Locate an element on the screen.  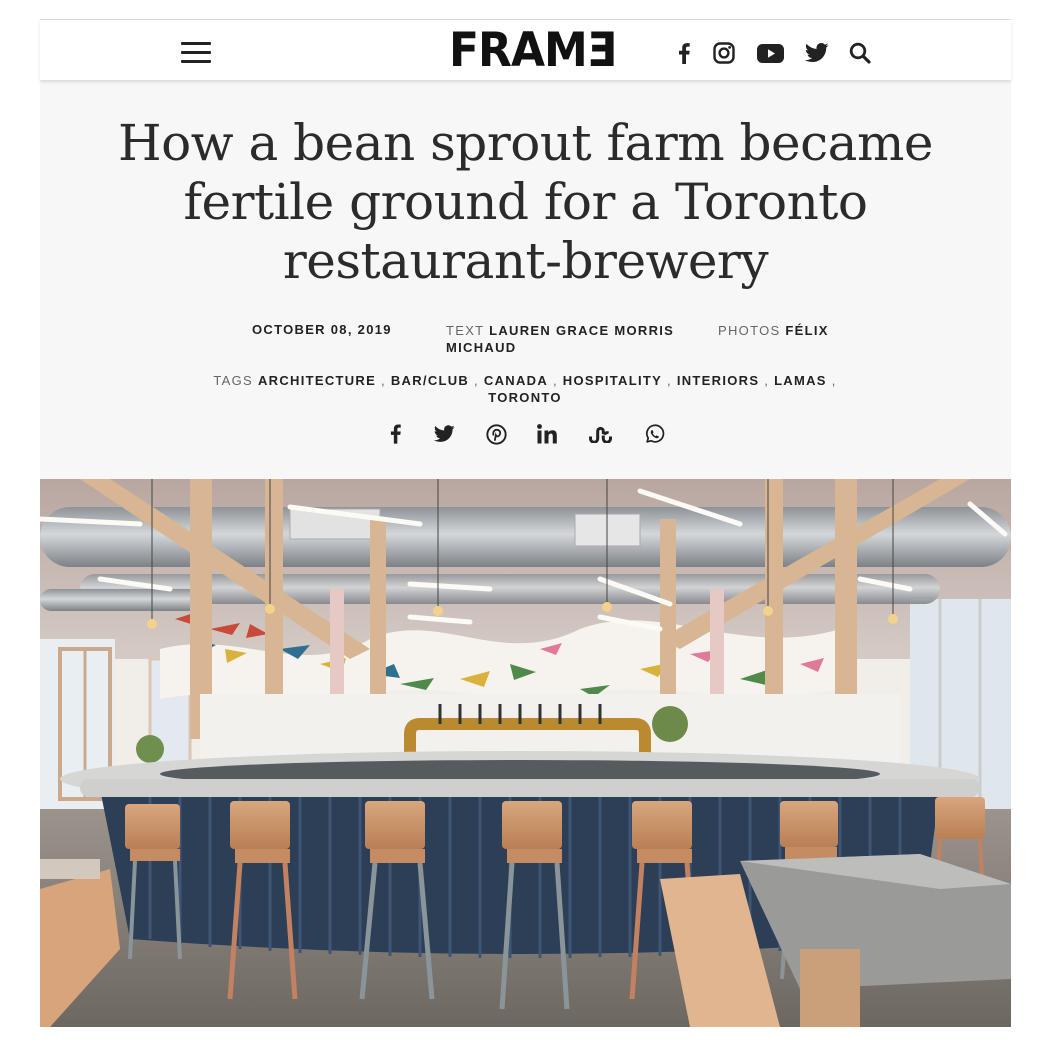
publish-date: OCTOBER 08, 2019 is located at coordinates (322, 329).